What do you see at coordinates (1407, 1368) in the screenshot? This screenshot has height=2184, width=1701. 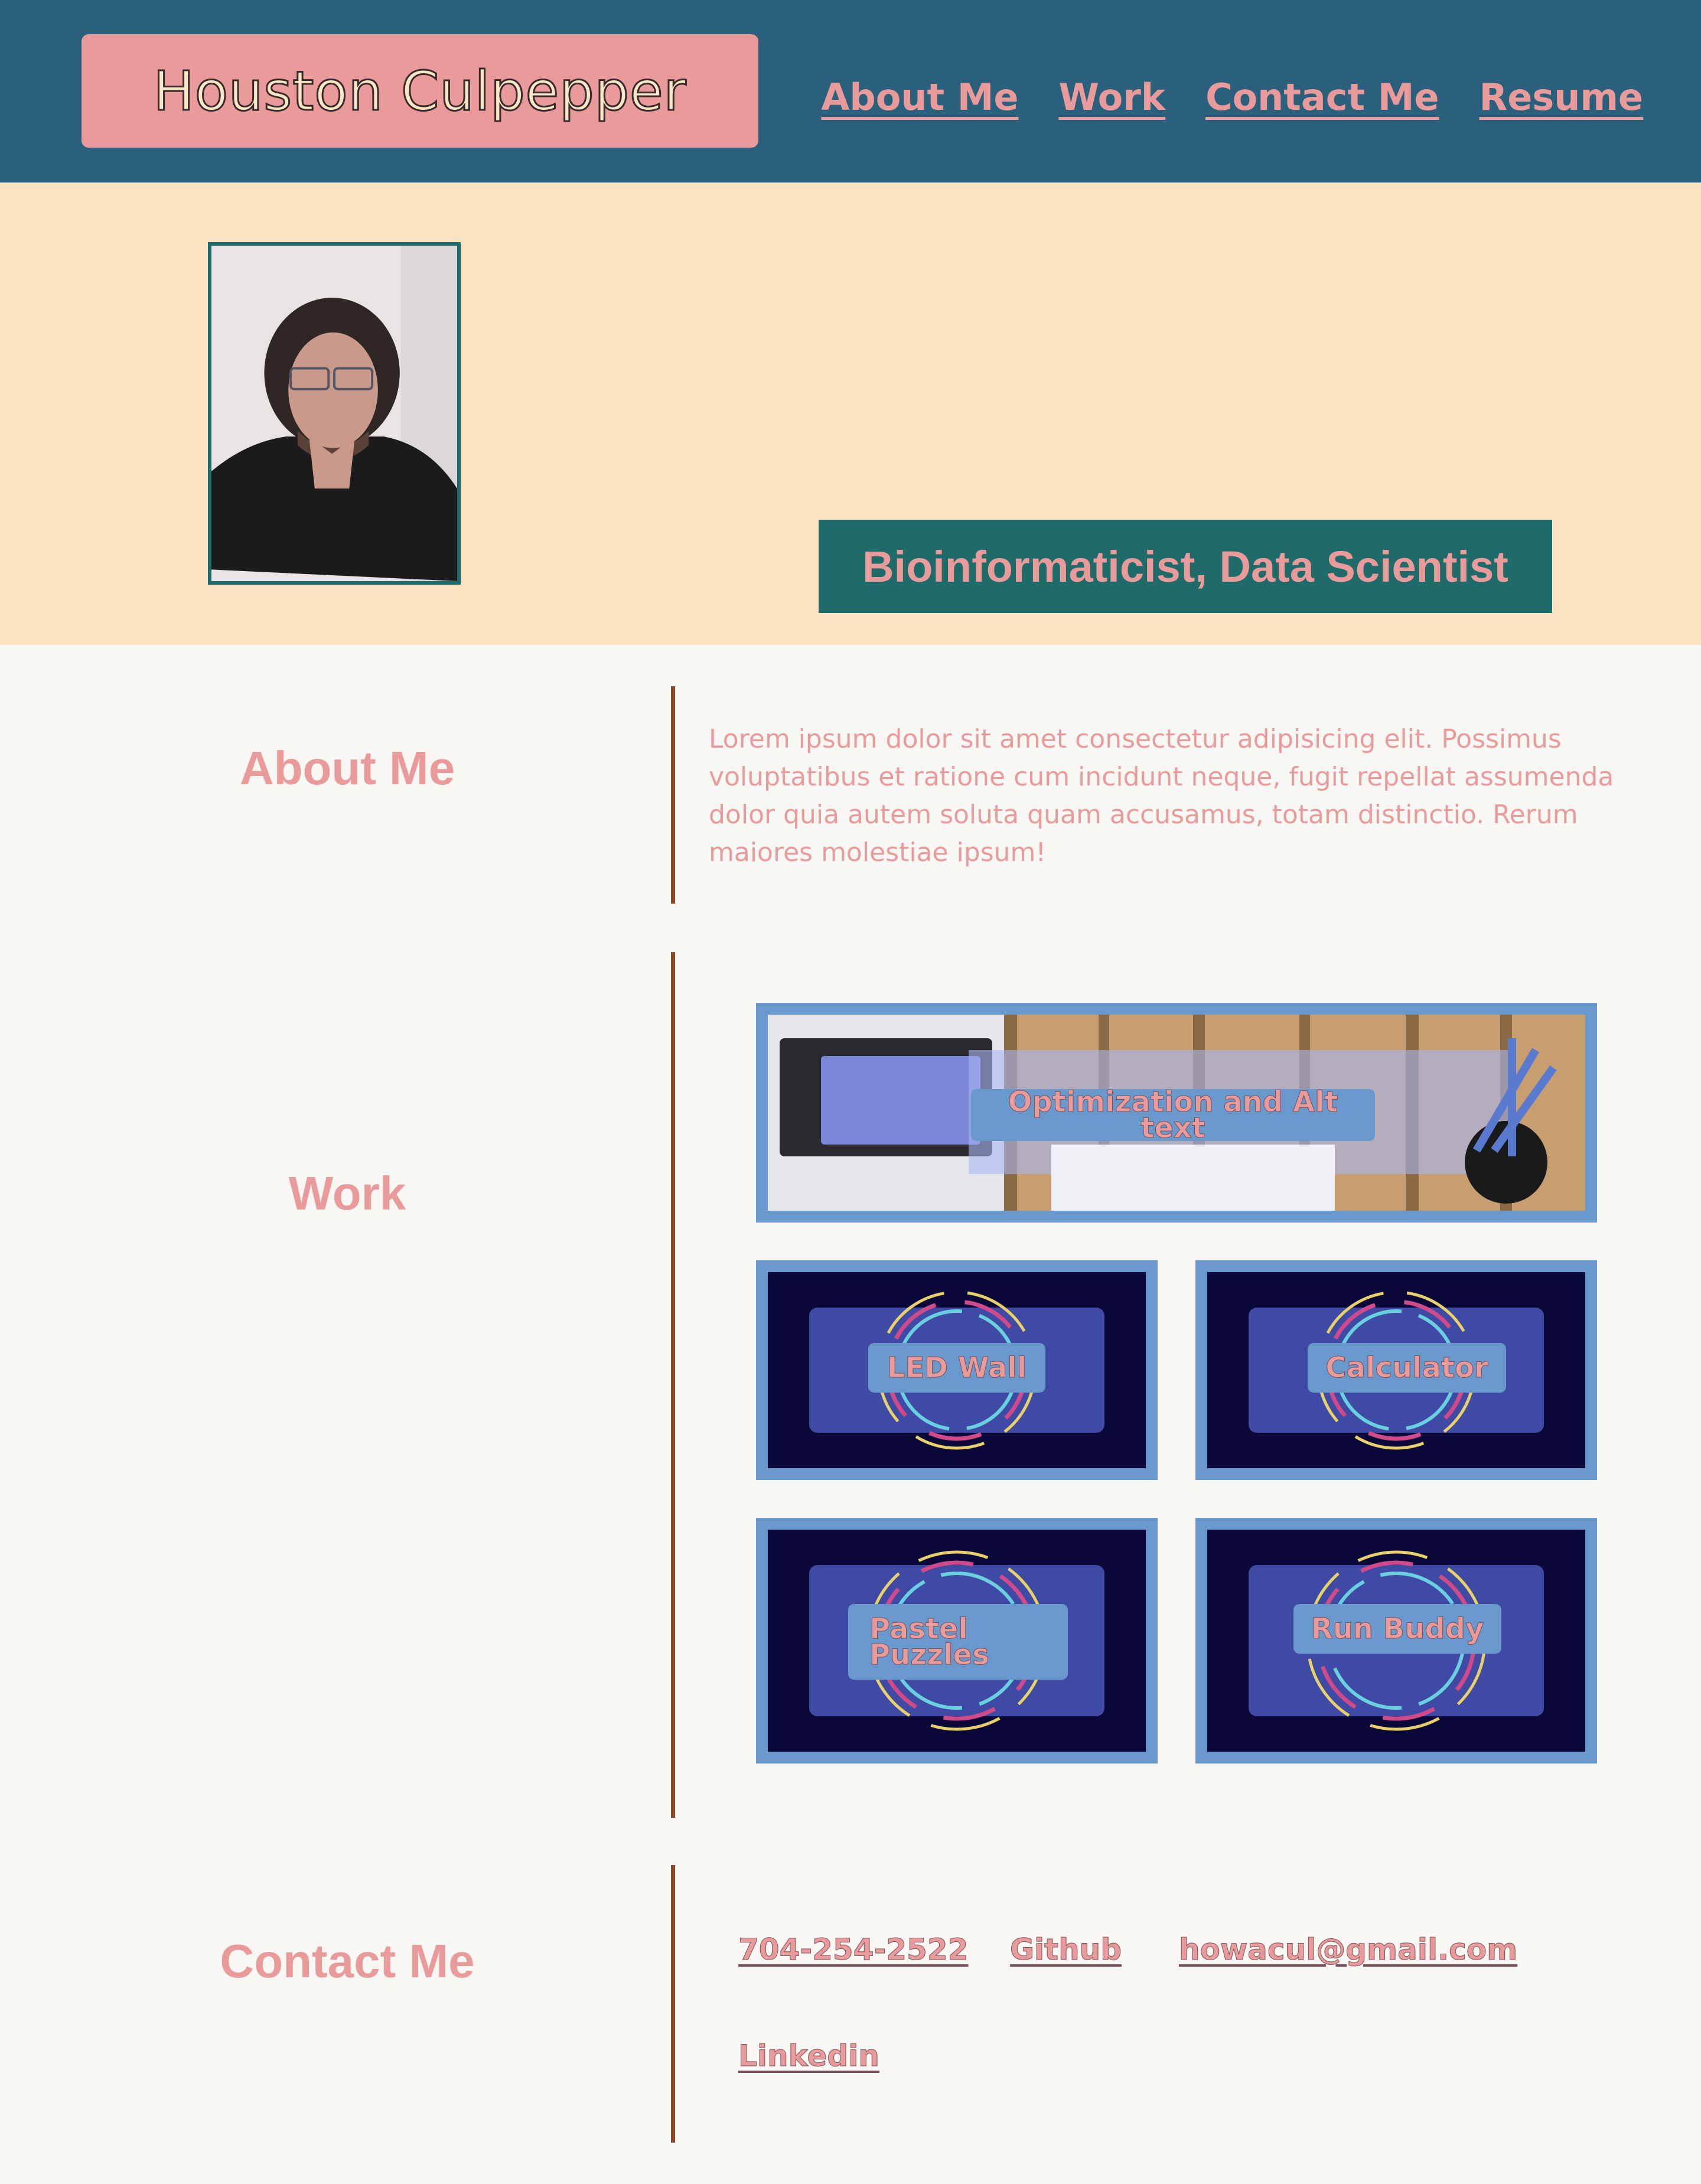 I see `project-label: Calculator` at bounding box center [1407, 1368].